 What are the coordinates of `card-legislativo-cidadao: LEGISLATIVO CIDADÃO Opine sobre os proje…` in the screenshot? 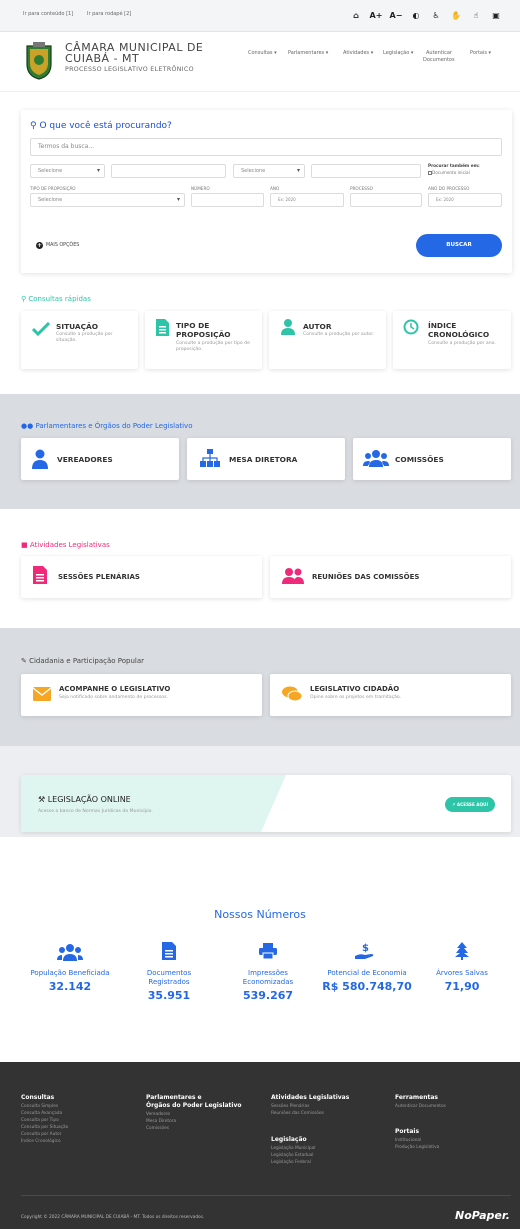 It's located at (390, 695).